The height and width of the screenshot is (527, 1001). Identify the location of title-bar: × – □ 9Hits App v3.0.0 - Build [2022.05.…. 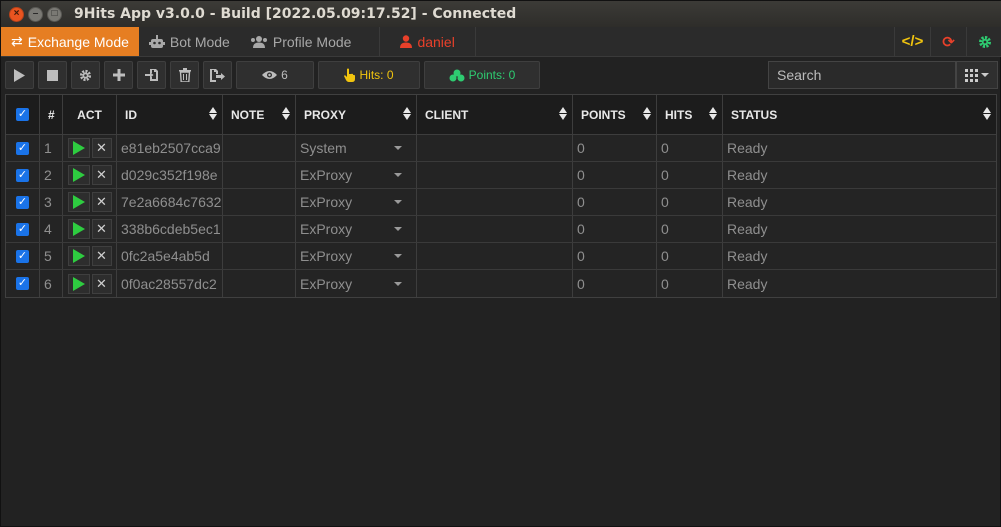
(501, 14).